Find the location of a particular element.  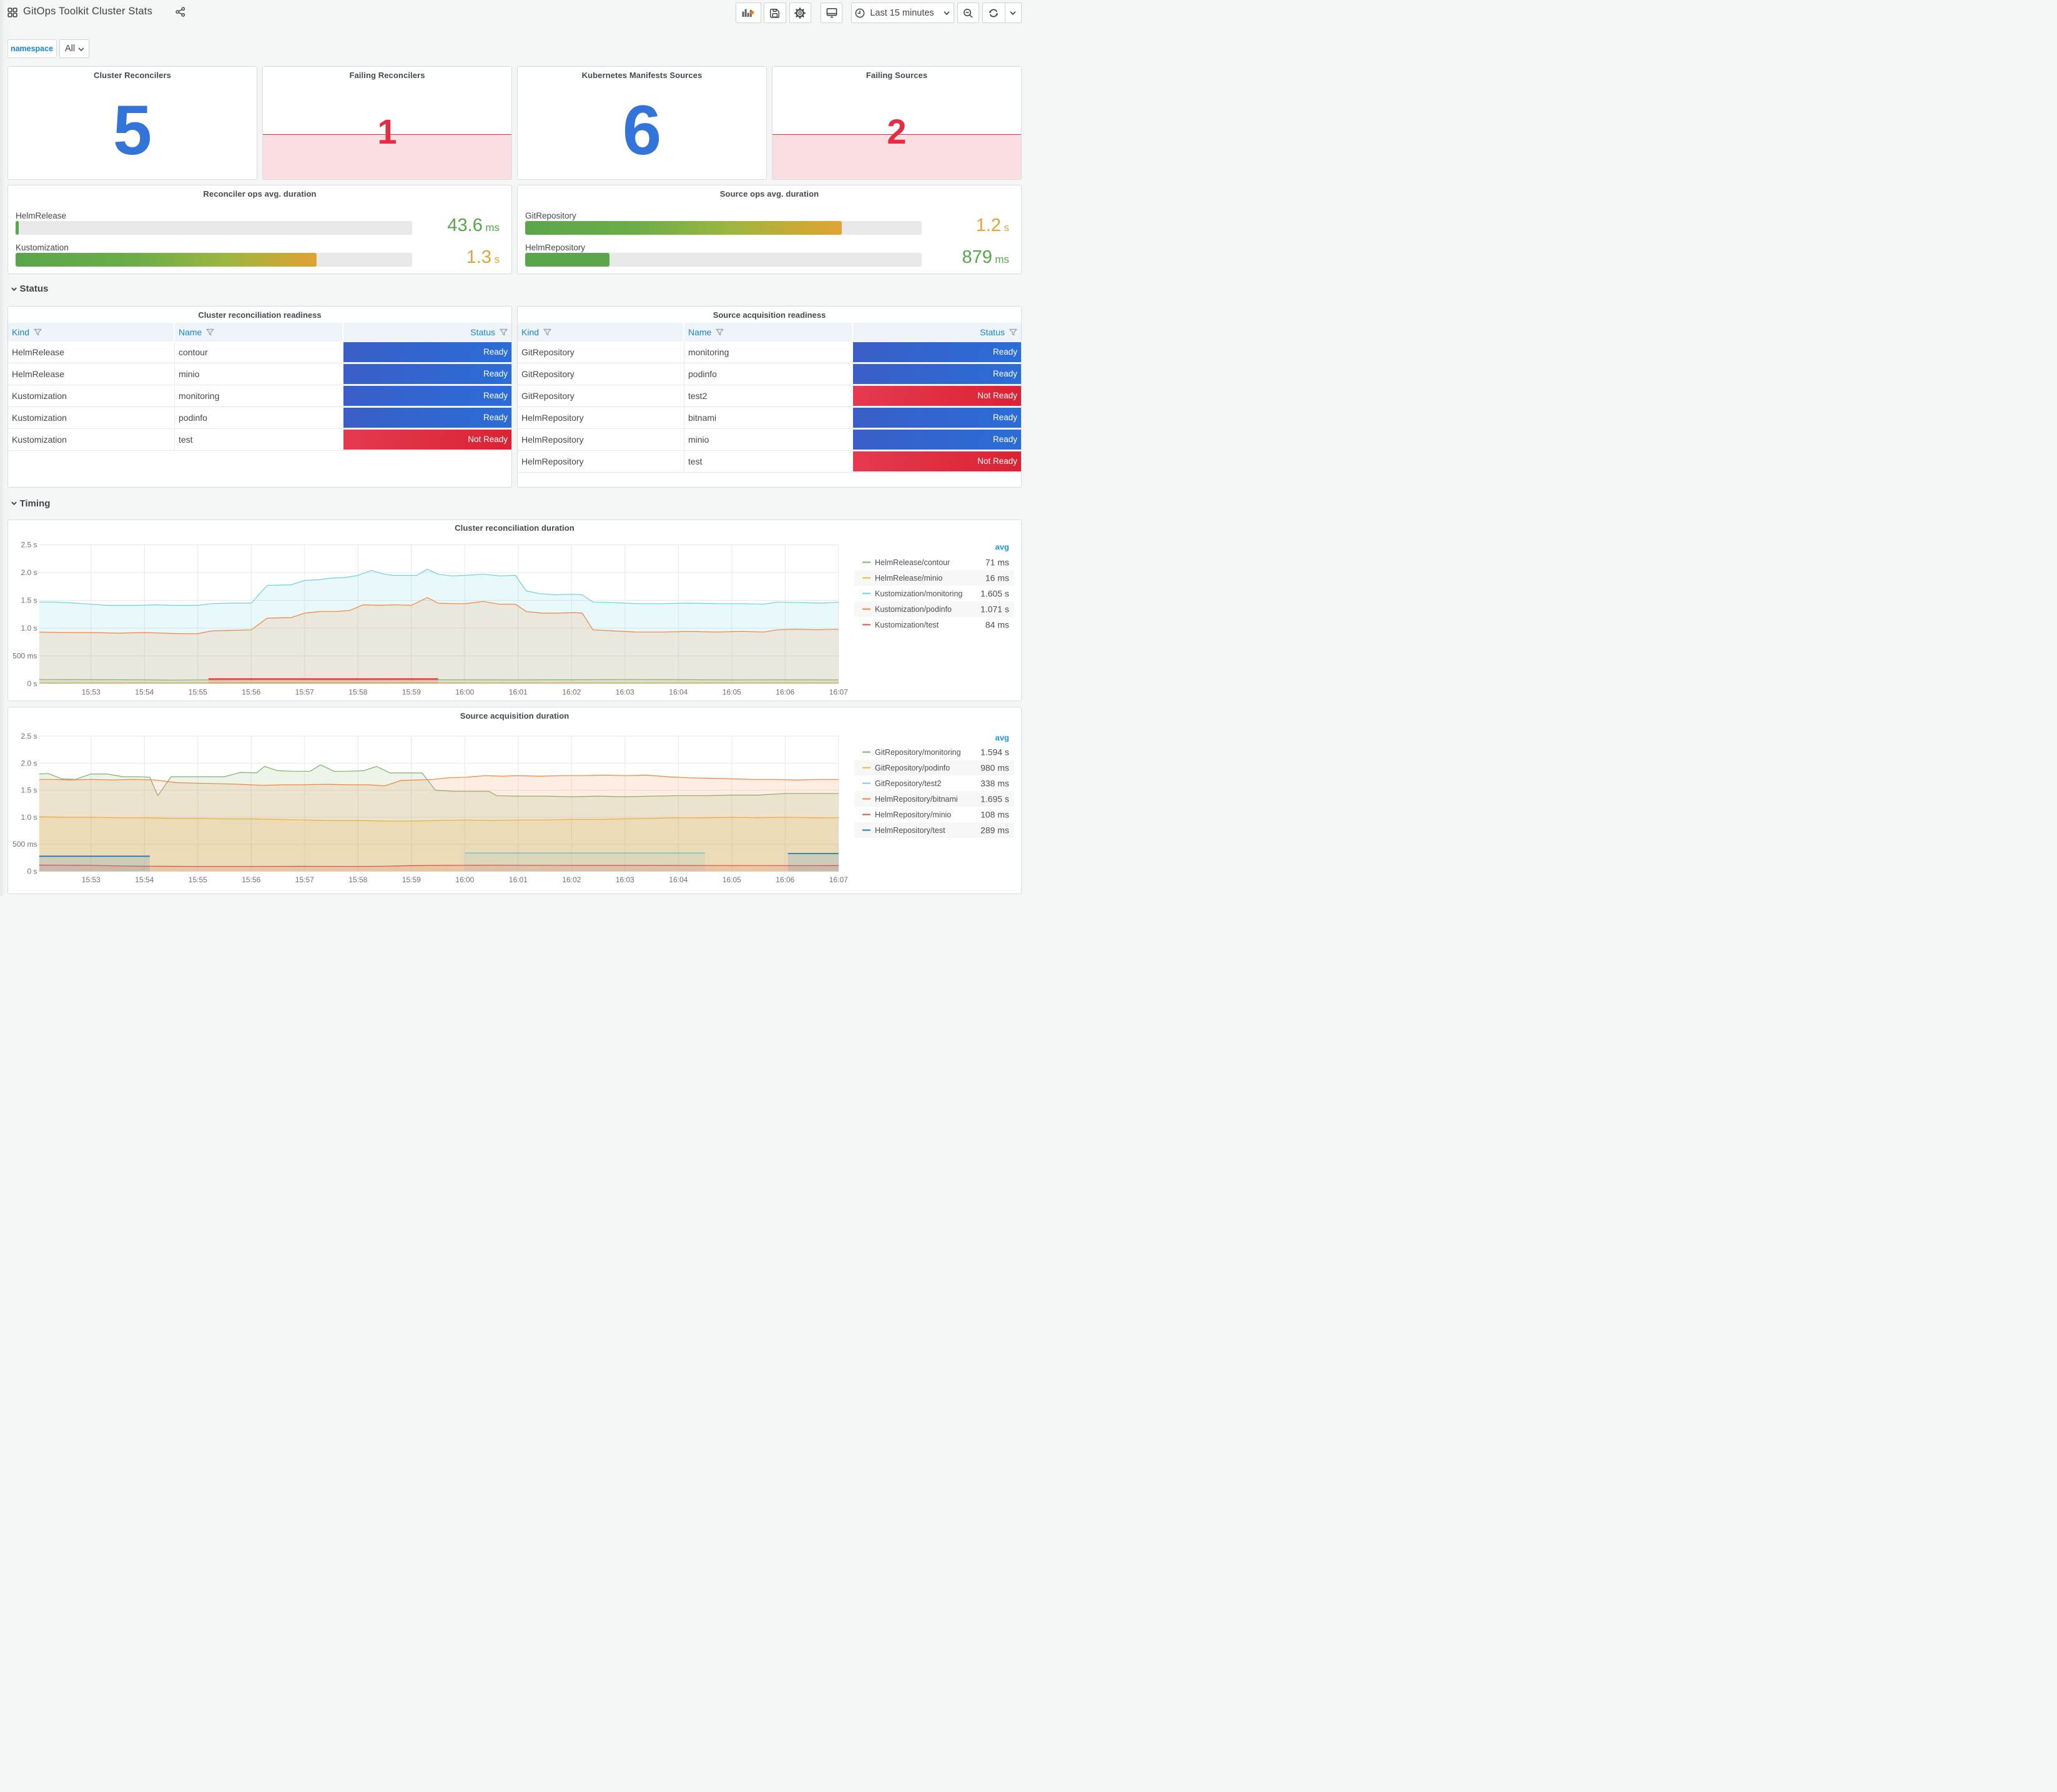

svg-text: 16 ms is located at coordinates (997, 578).